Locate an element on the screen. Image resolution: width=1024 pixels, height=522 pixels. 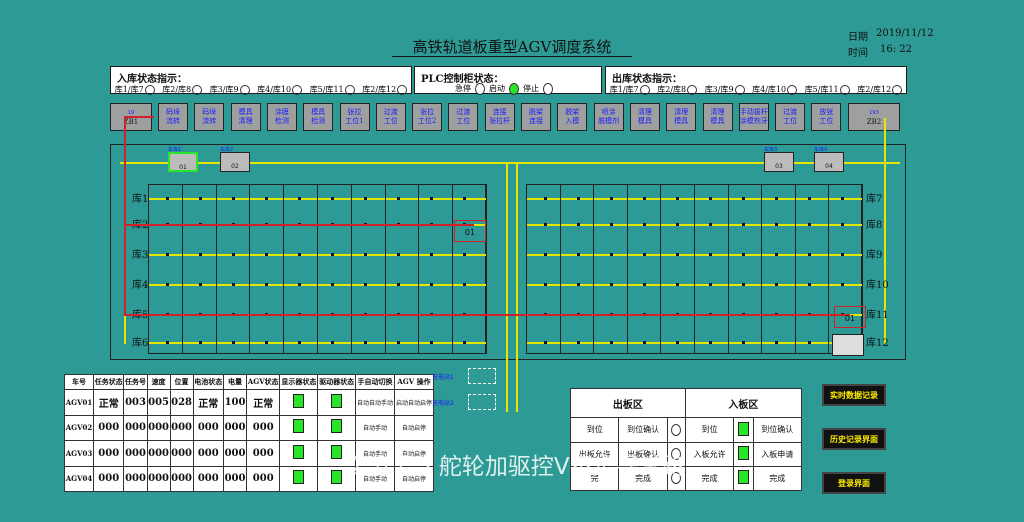
out-board-confirm: 到位确认 is located at coordinates (643, 430).